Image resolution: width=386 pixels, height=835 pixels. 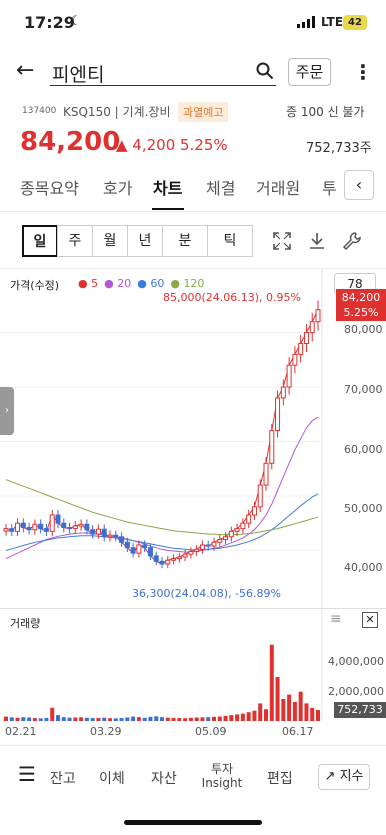 What do you see at coordinates (332, 22) in the screenshot?
I see `network-label: LTE` at bounding box center [332, 22].